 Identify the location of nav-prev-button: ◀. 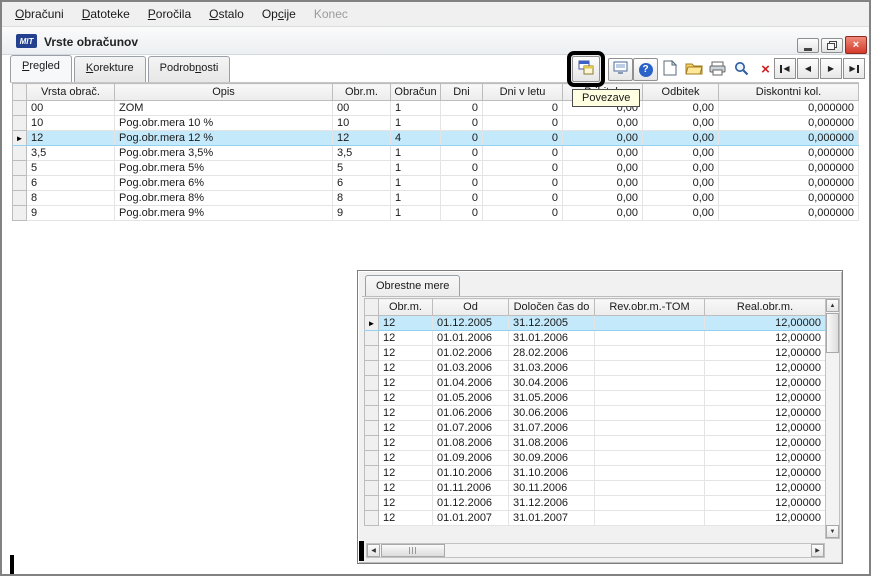
(808, 68).